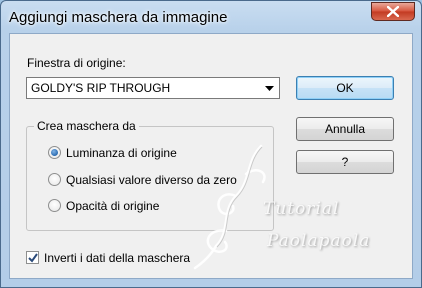 The height and width of the screenshot is (288, 422). Describe the element at coordinates (118, 17) in the screenshot. I see `window-title: Aggiungi maschera da immagine` at that location.